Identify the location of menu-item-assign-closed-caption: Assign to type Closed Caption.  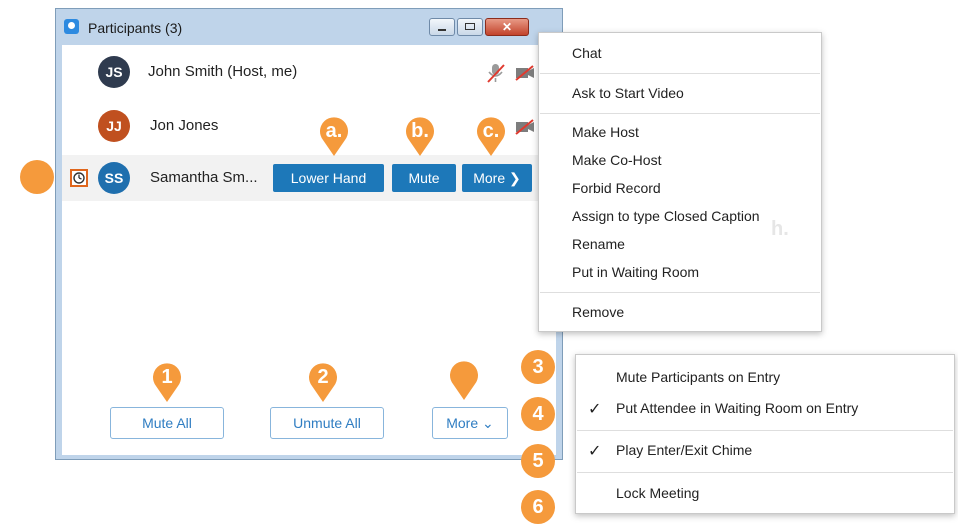
(666, 216).